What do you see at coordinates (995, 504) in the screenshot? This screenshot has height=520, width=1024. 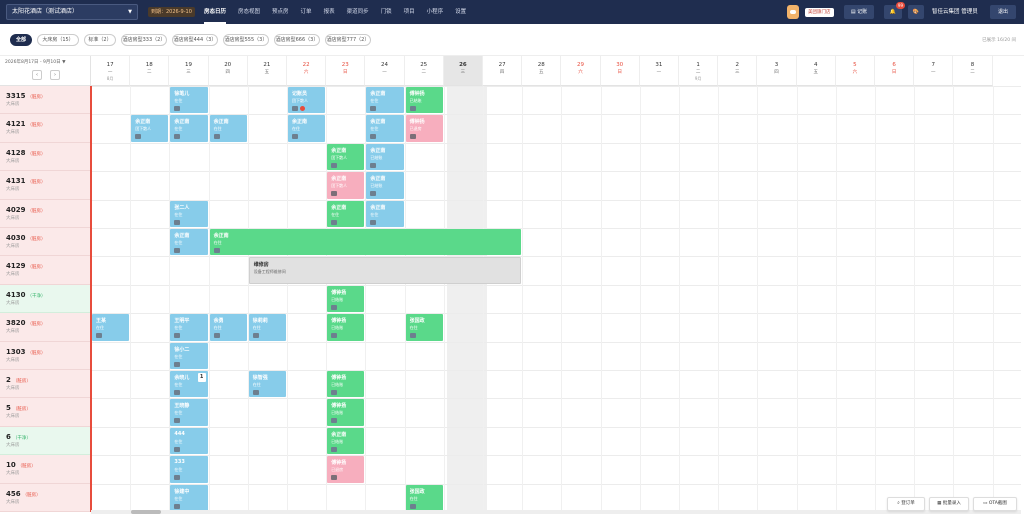 I see `ota-screenshot-button: ▭ OTA截图` at bounding box center [995, 504].